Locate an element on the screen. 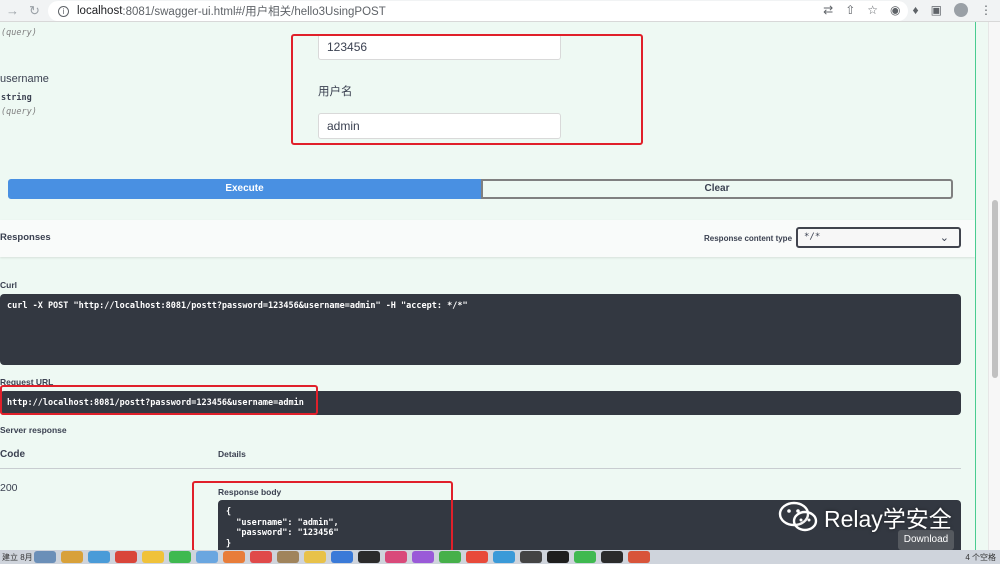  notes-icon is located at coordinates (288, 557).